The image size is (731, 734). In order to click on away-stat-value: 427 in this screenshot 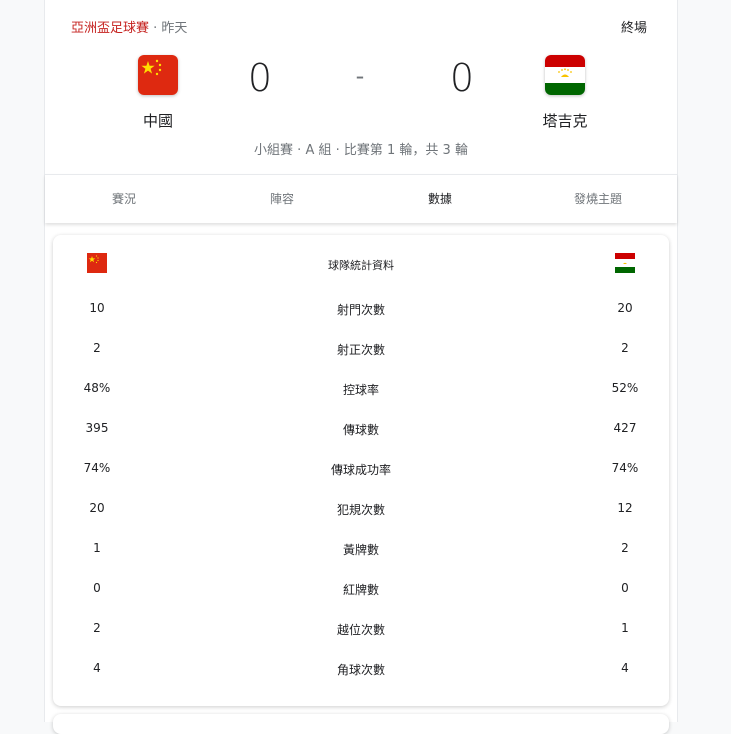, I will do `click(625, 428)`.